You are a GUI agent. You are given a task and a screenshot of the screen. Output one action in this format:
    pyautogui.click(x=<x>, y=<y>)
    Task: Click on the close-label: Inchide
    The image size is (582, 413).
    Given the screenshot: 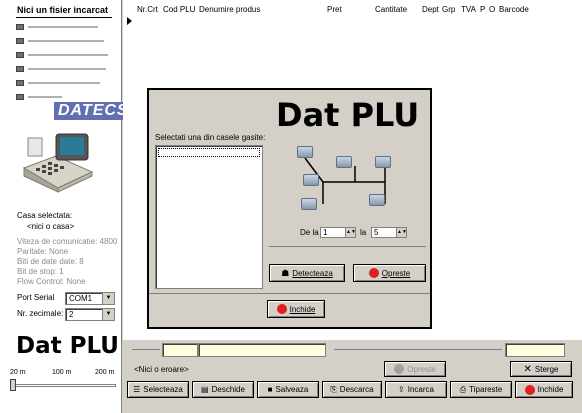 What is the action you would take?
    pyautogui.click(x=550, y=389)
    